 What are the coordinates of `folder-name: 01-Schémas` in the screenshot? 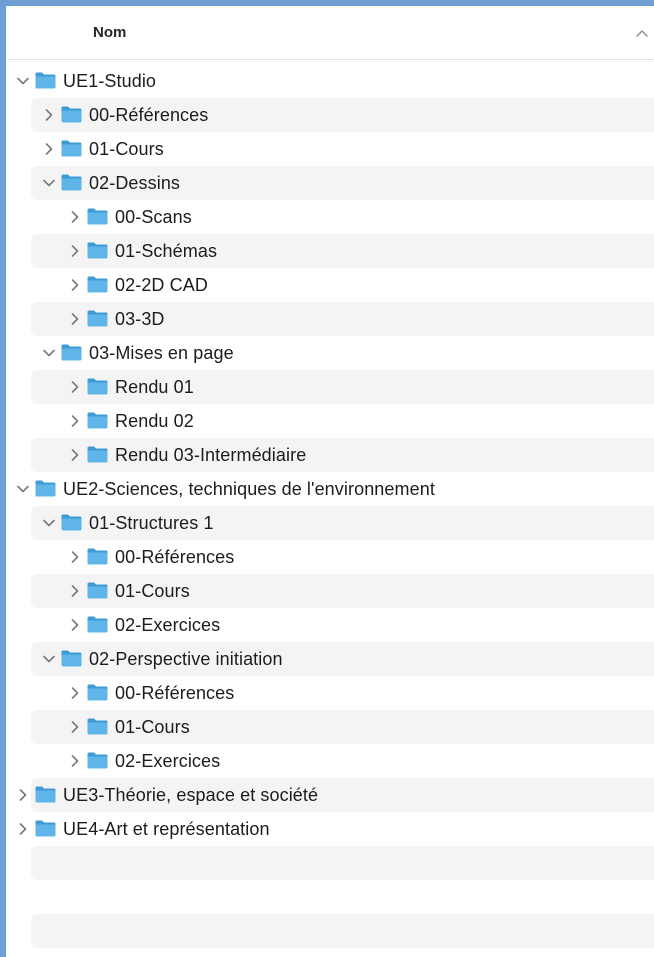 It's located at (166, 251).